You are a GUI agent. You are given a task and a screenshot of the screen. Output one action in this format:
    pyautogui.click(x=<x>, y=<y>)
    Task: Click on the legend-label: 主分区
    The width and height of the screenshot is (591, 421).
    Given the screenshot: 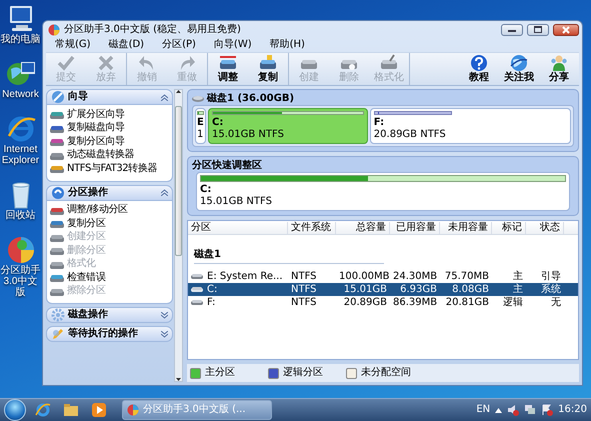 What is the action you would take?
    pyautogui.click(x=220, y=373)
    